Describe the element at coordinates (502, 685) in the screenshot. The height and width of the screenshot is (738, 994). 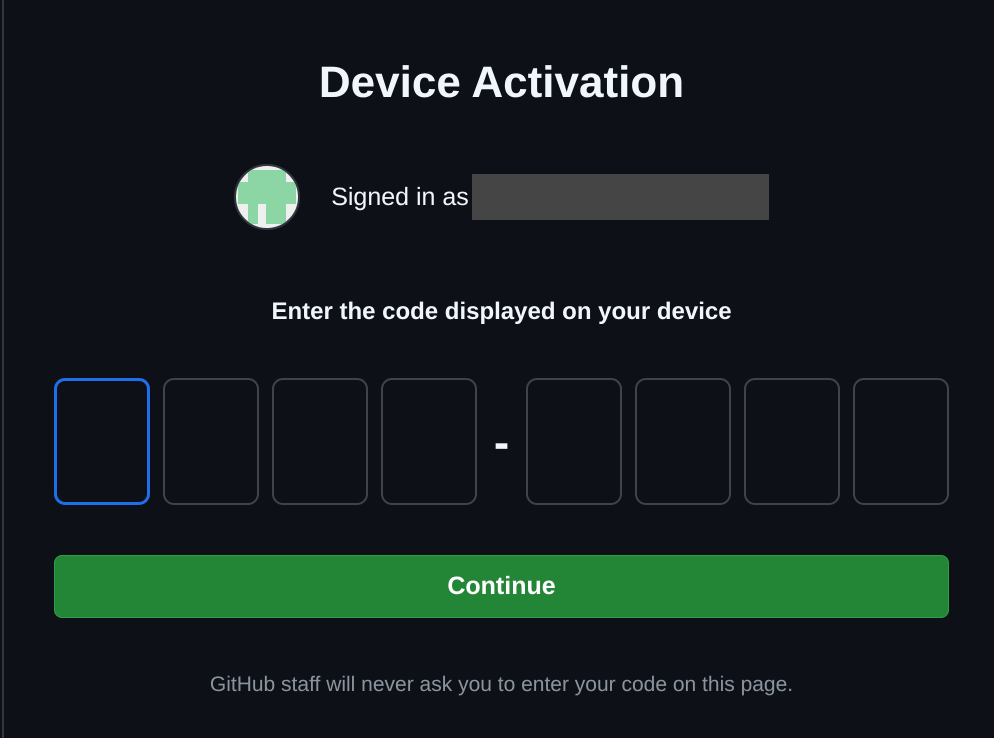
I see `footer-note: GitHub staff will never ask you to enter your code on this page.` at that location.